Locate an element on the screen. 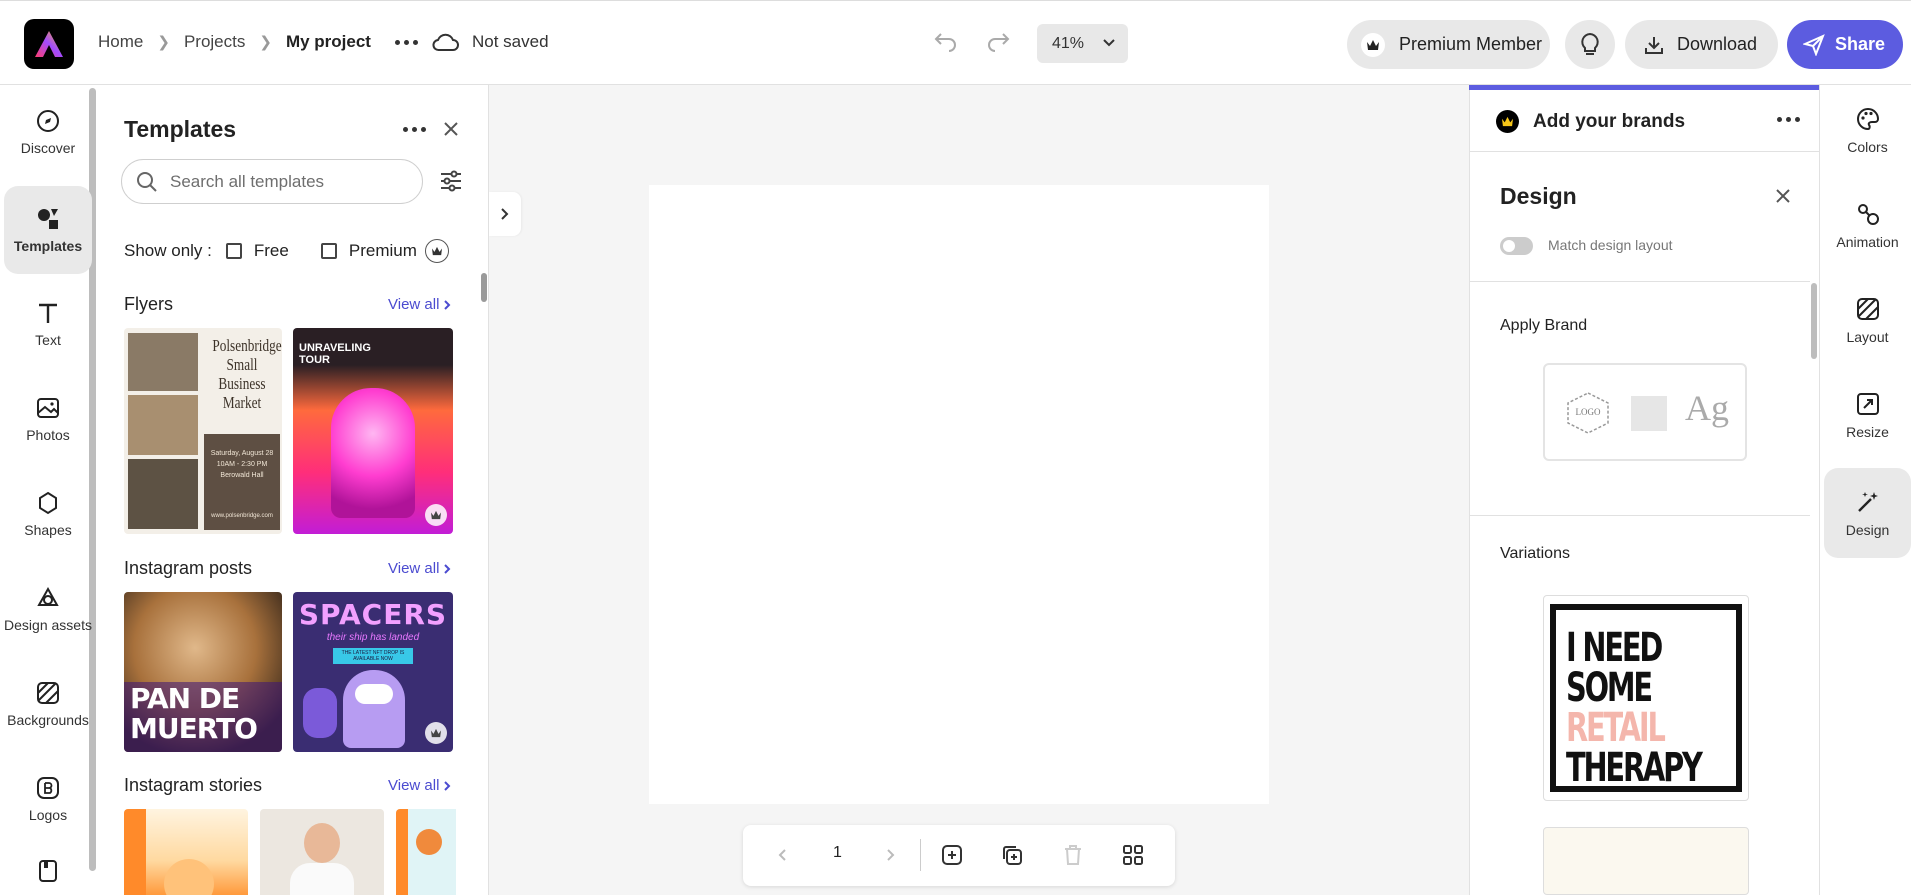  template-thumb-flyer-tour: UNRAVELING TOUR is located at coordinates (373, 431).